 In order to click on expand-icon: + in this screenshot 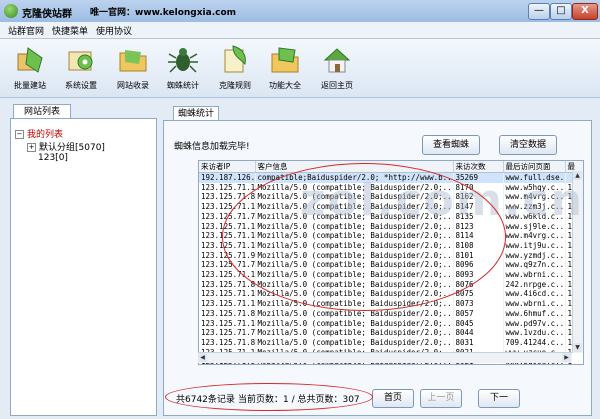, I will do `click(31, 147)`.